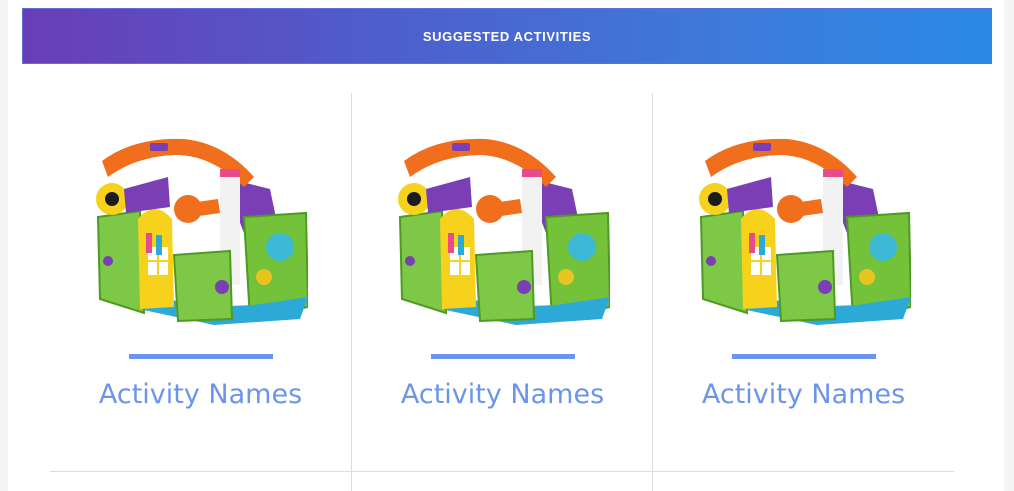 The image size is (1014, 491). I want to click on banner-title: SUGGESTED ACTIVITIES, so click(507, 36).